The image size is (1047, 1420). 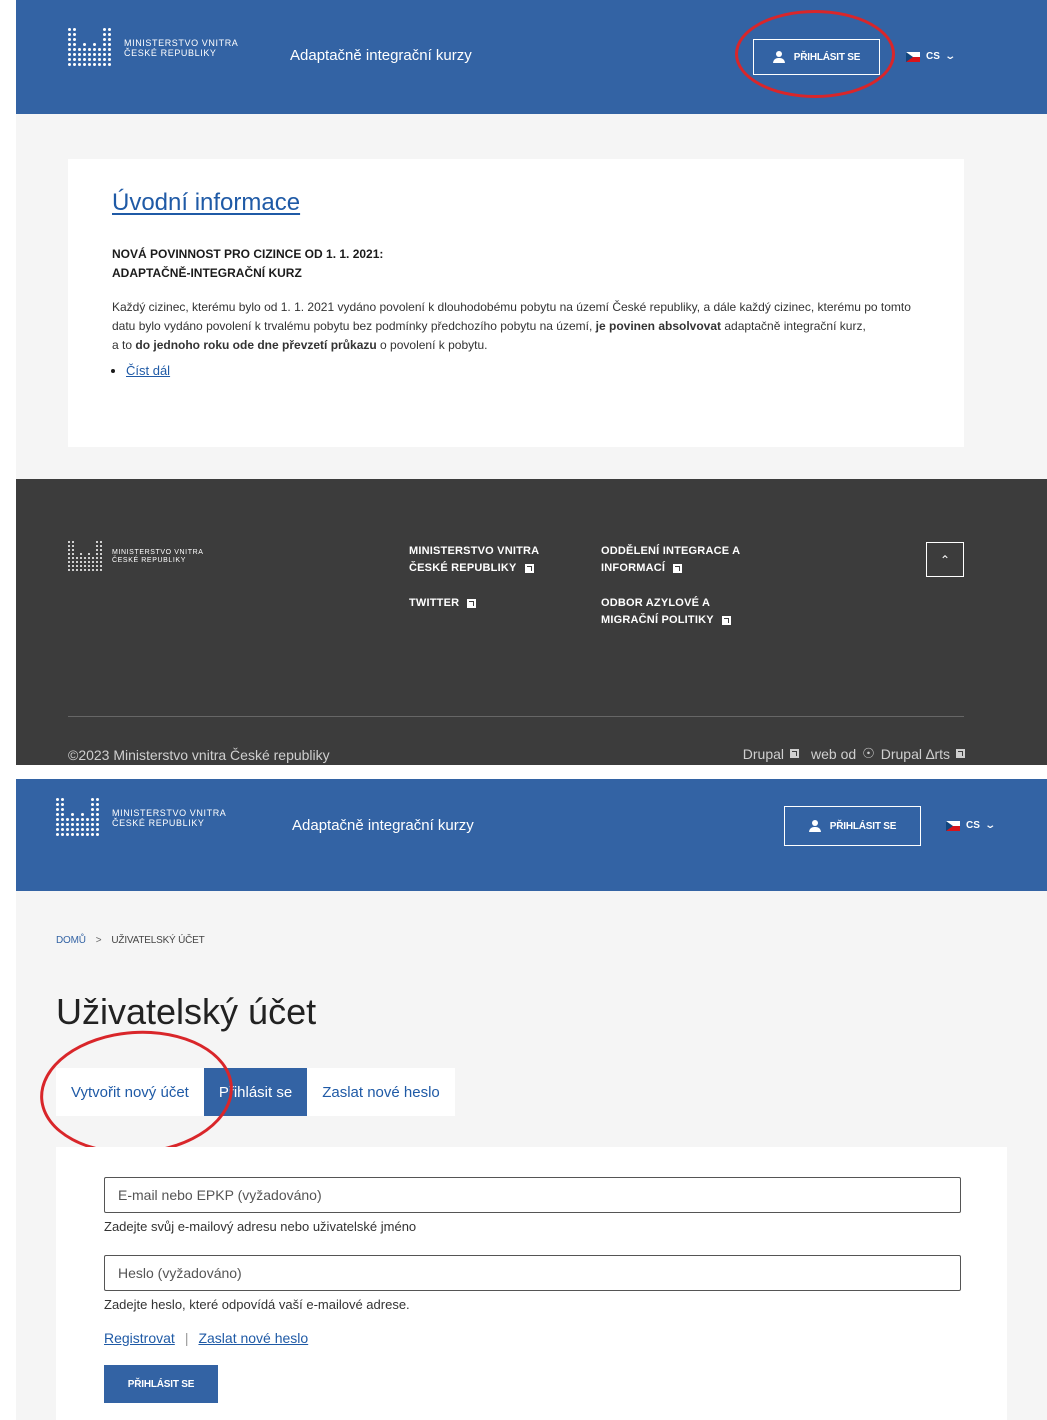 What do you see at coordinates (815, 54) in the screenshot?
I see `annotation-circle-login` at bounding box center [815, 54].